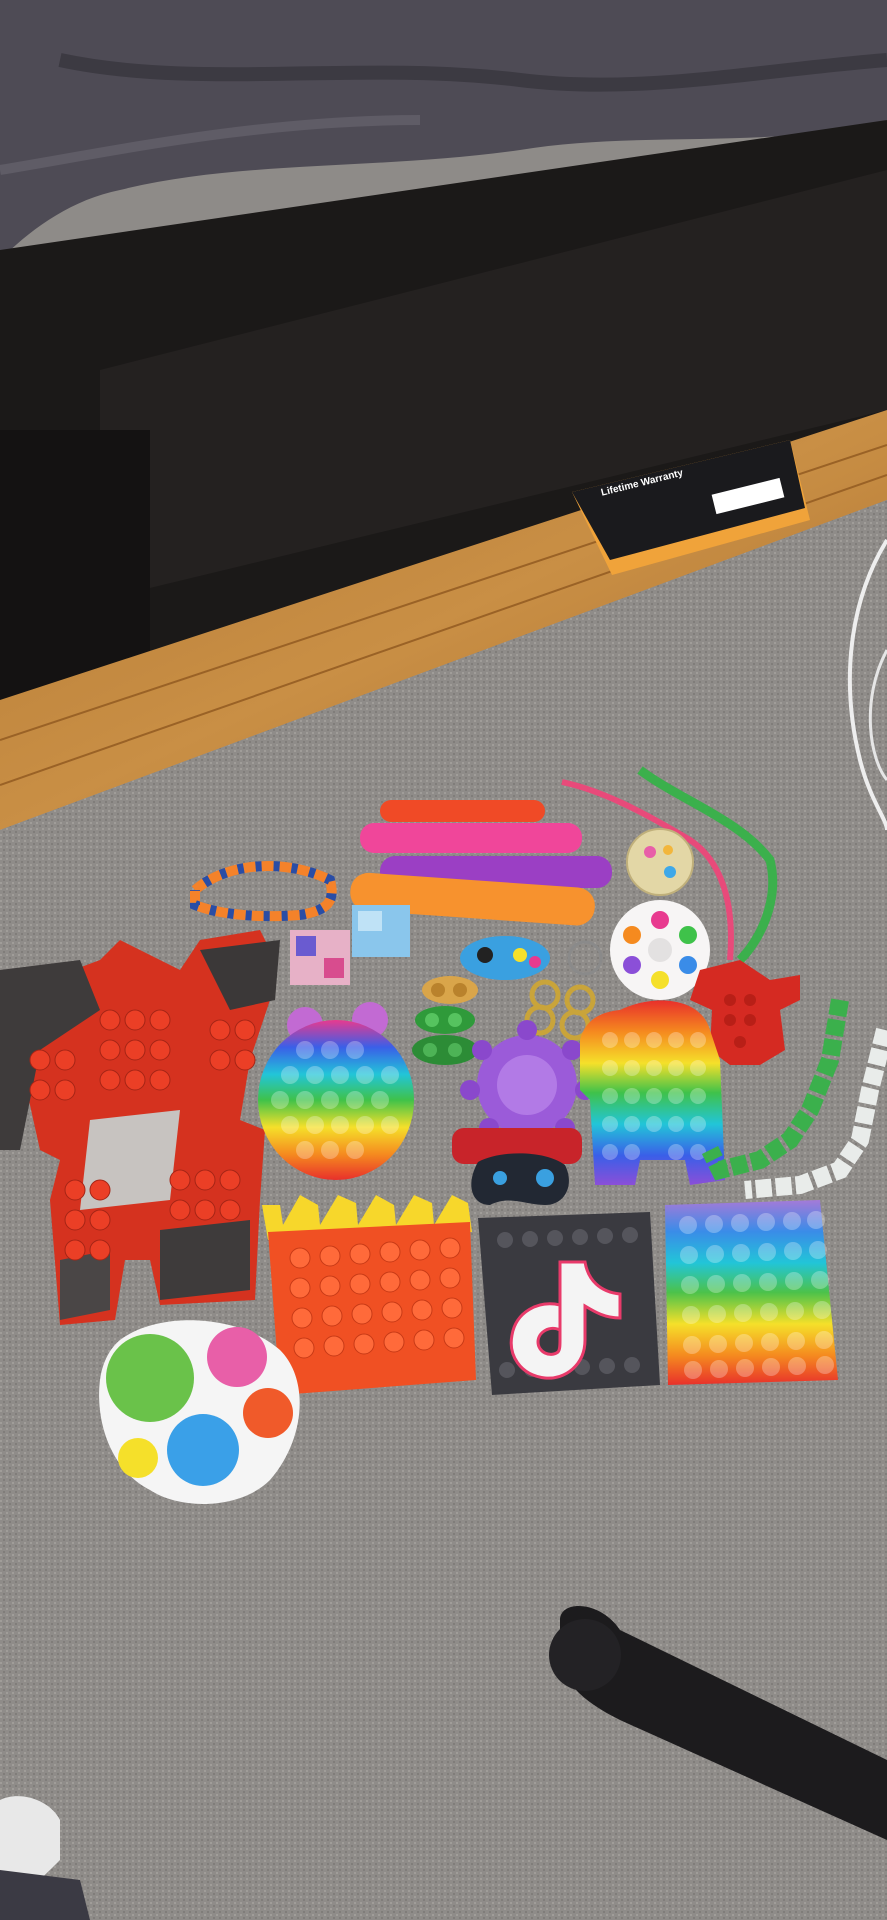  I want to click on french-fries-pop-it, so click(369, 1295).